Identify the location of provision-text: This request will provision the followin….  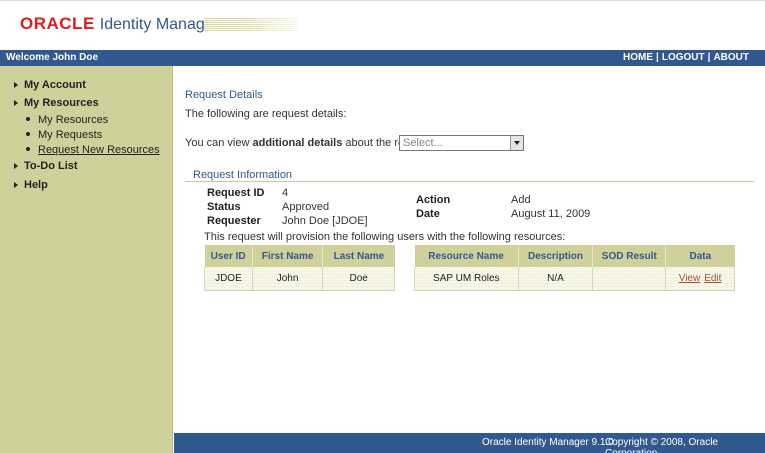
(385, 237).